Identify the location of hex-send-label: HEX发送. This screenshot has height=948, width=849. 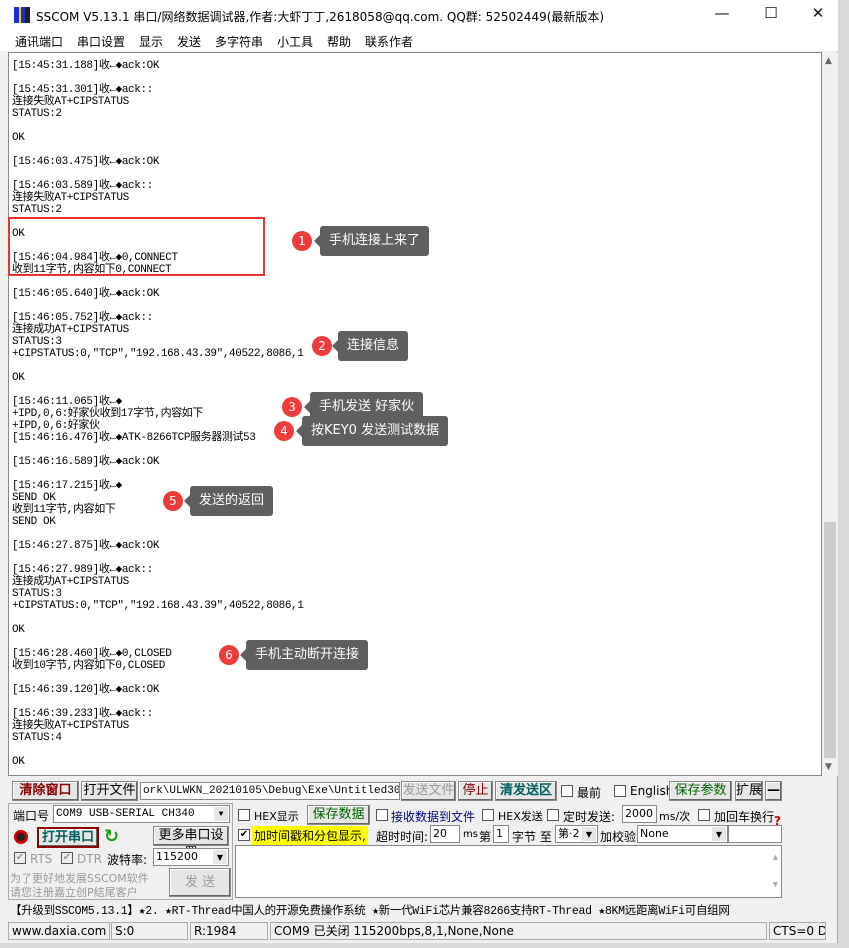
(520, 816).